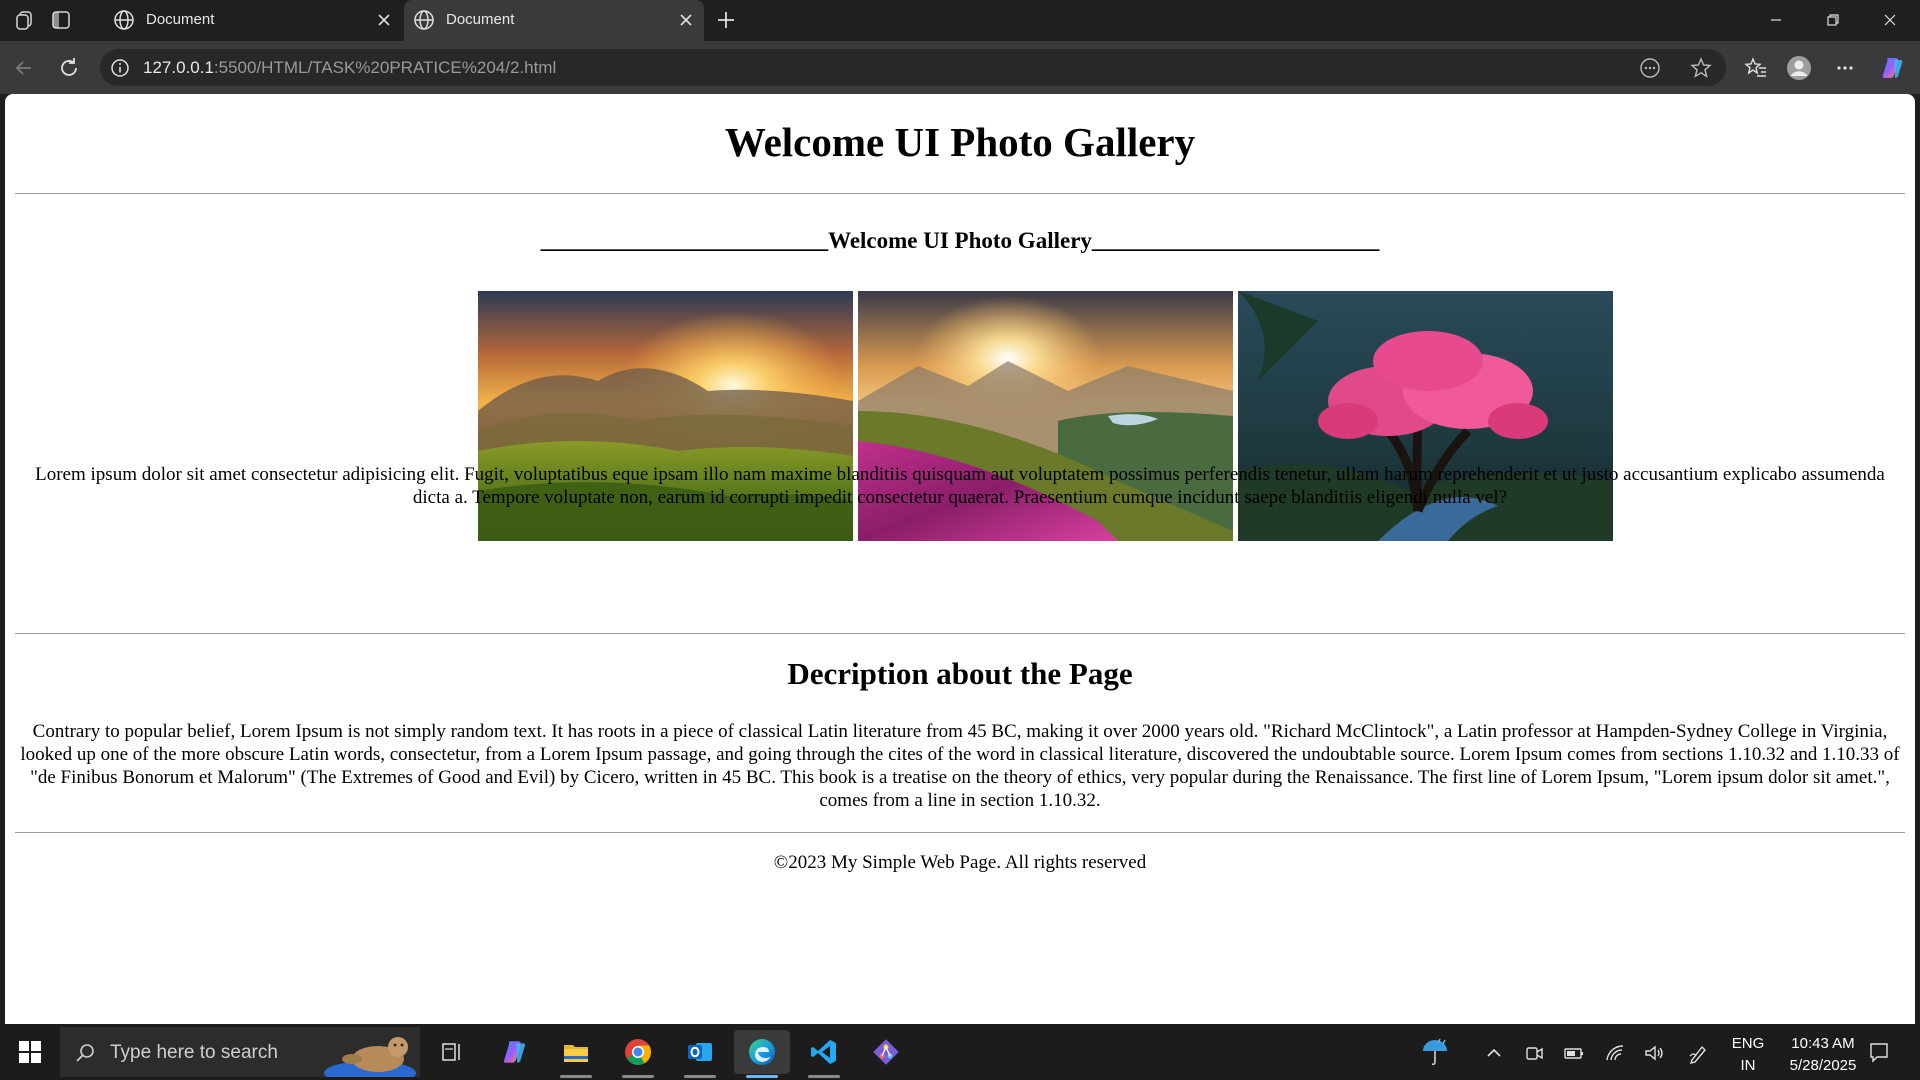  I want to click on notifications-icon, so click(1879, 1052).